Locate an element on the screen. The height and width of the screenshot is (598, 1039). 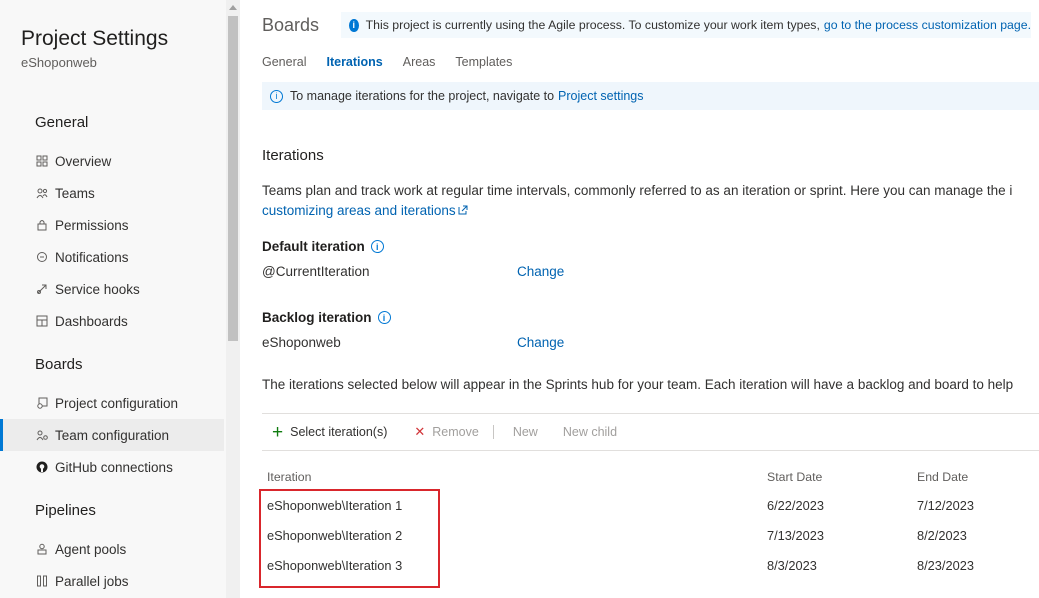
sidebar-item-label: GitHub connections is located at coordinates (114, 467).